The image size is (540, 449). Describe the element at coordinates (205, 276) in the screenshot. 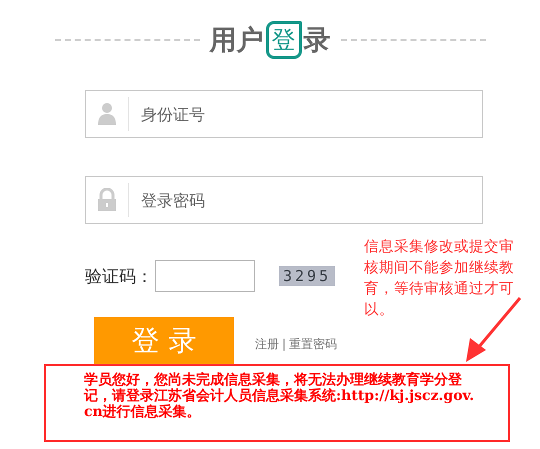

I see `captcha-field` at that location.